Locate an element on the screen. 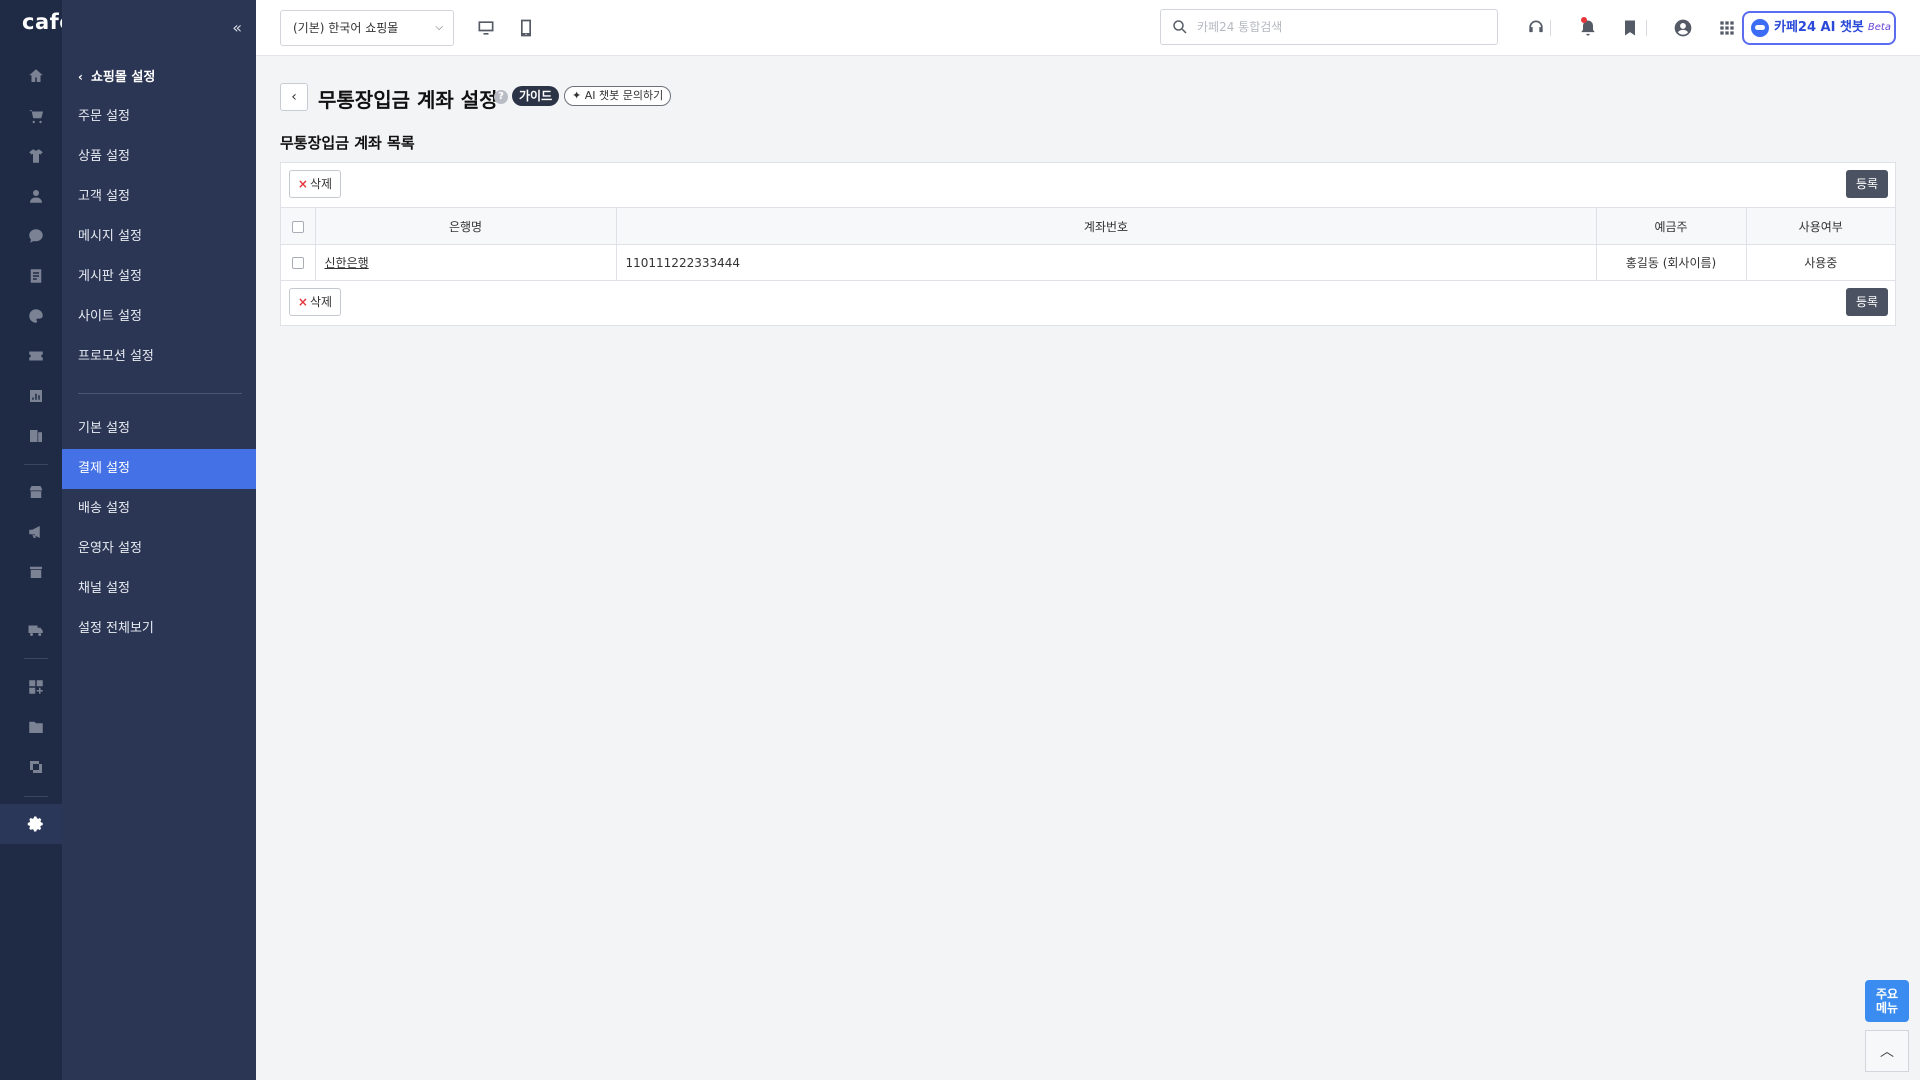 Image resolution: width=1920 pixels, height=1080 pixels. shirt-icon is located at coordinates (36, 156).